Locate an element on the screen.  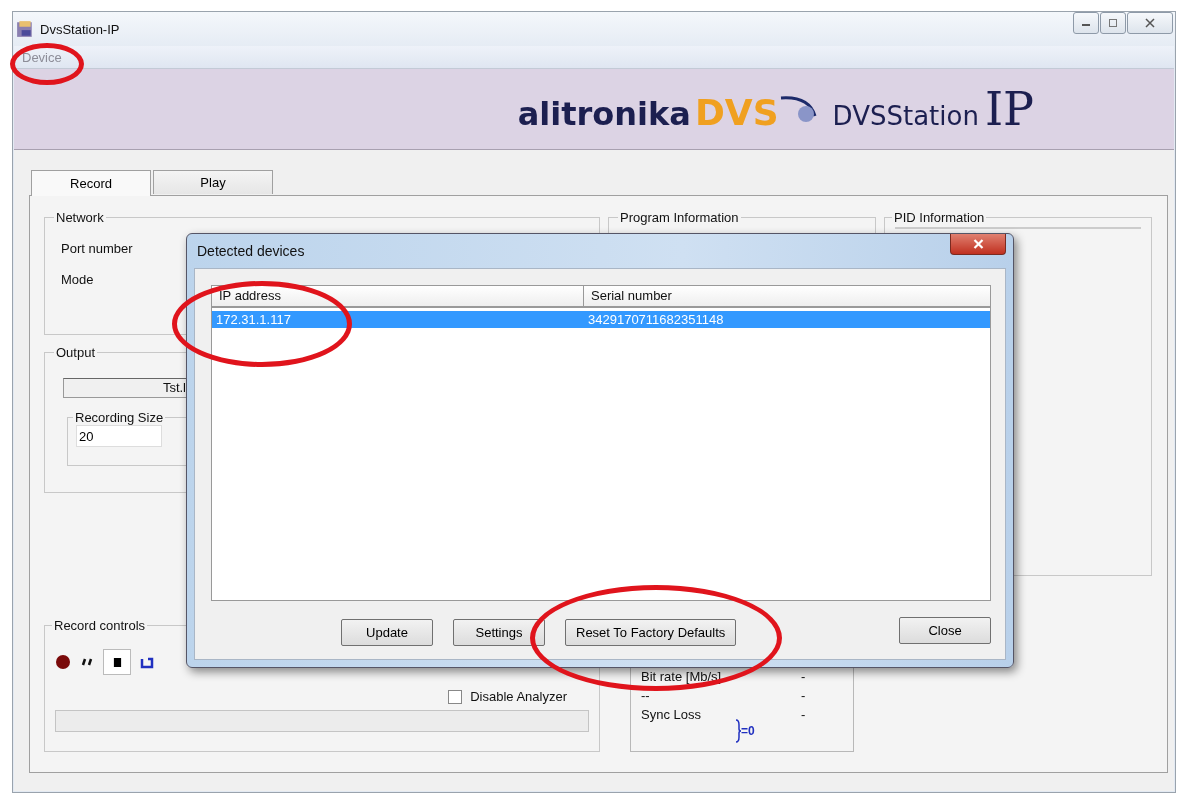
group-label: Program Information is located at coordinates (679, 217).